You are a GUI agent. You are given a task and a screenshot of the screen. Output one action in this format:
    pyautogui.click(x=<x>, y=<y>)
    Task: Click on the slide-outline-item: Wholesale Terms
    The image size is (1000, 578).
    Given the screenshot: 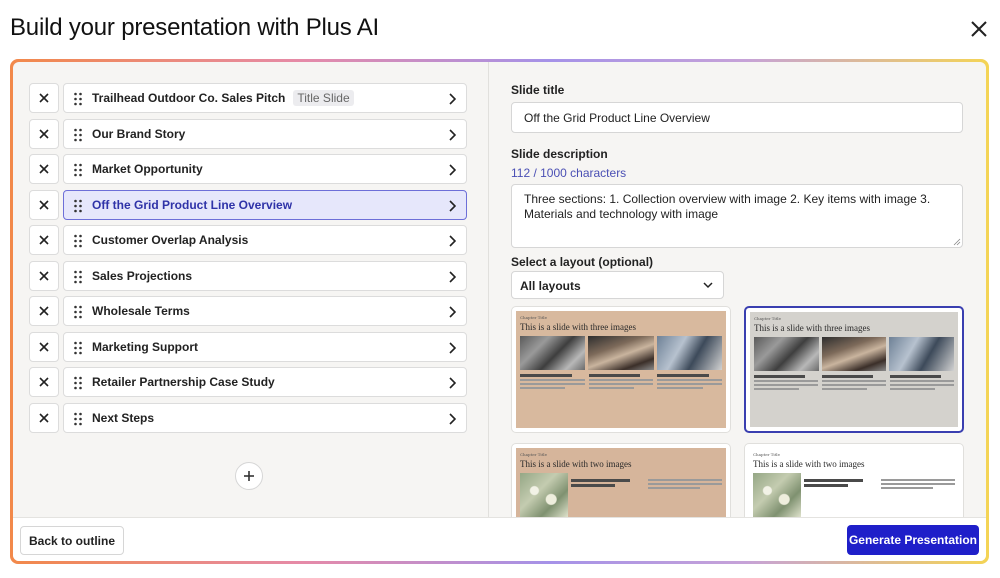 What is the action you would take?
    pyautogui.click(x=265, y=311)
    